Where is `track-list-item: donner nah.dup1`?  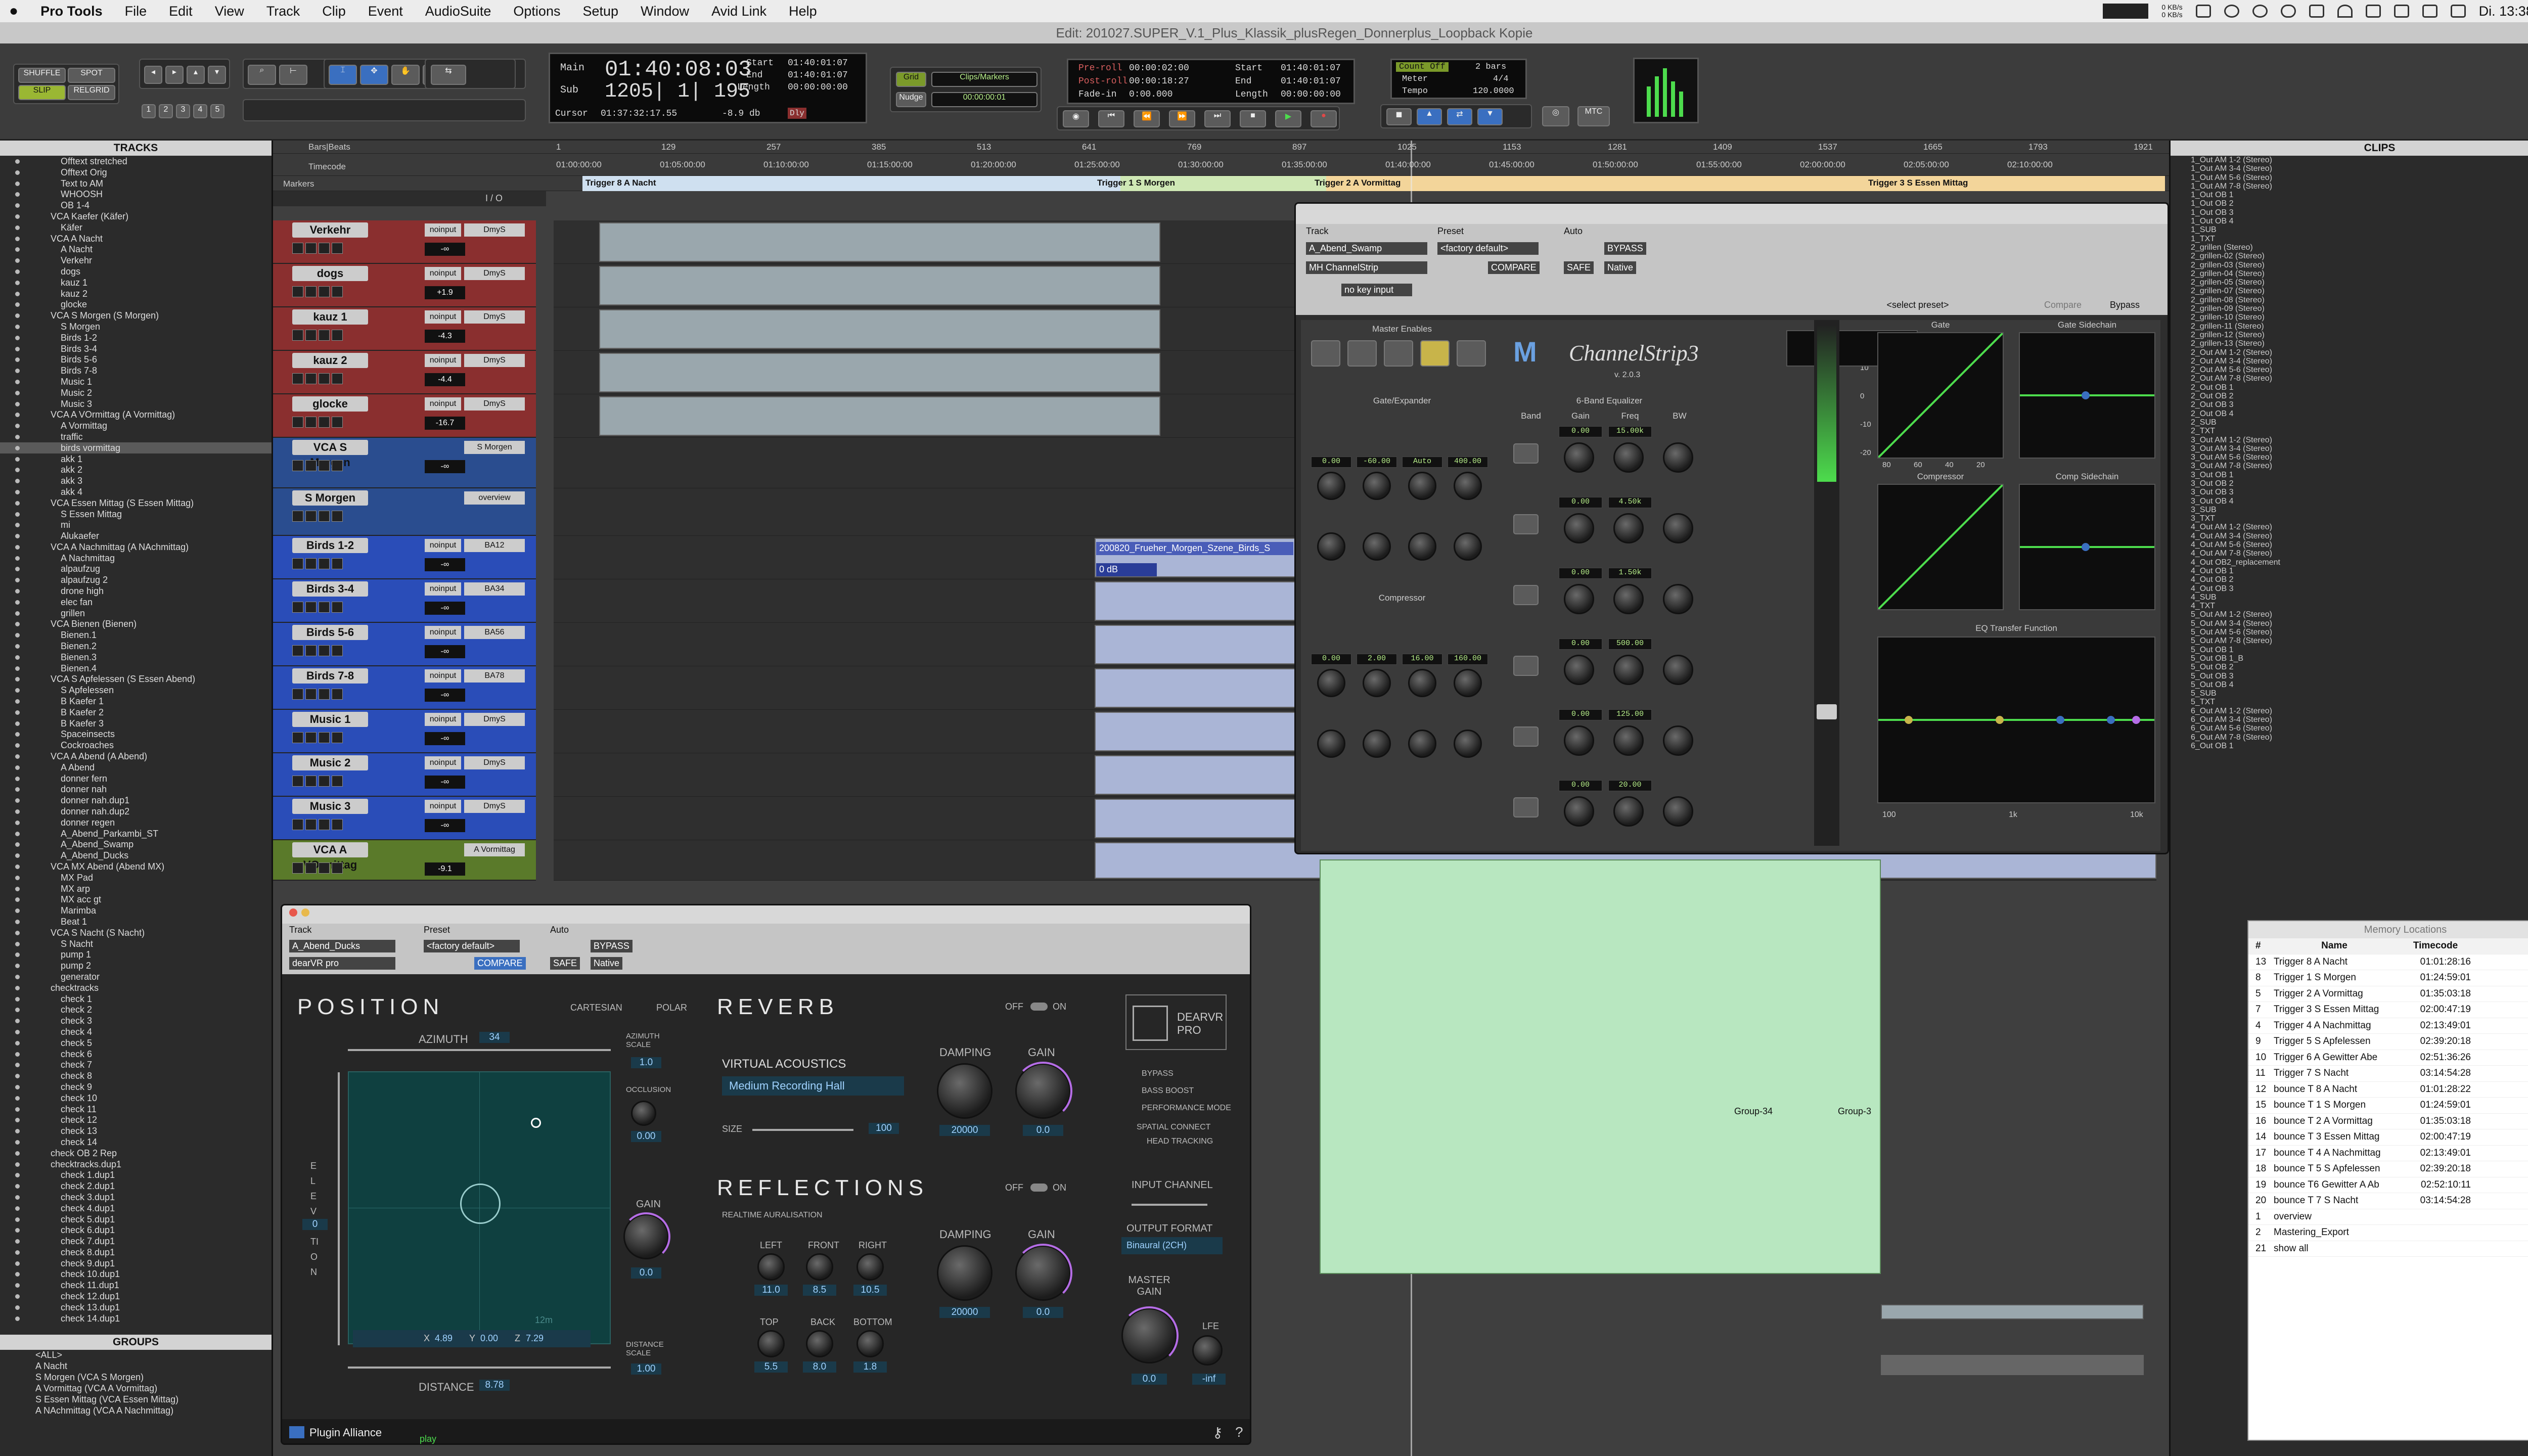
track-list-item: donner nah.dup1 is located at coordinates (136, 800).